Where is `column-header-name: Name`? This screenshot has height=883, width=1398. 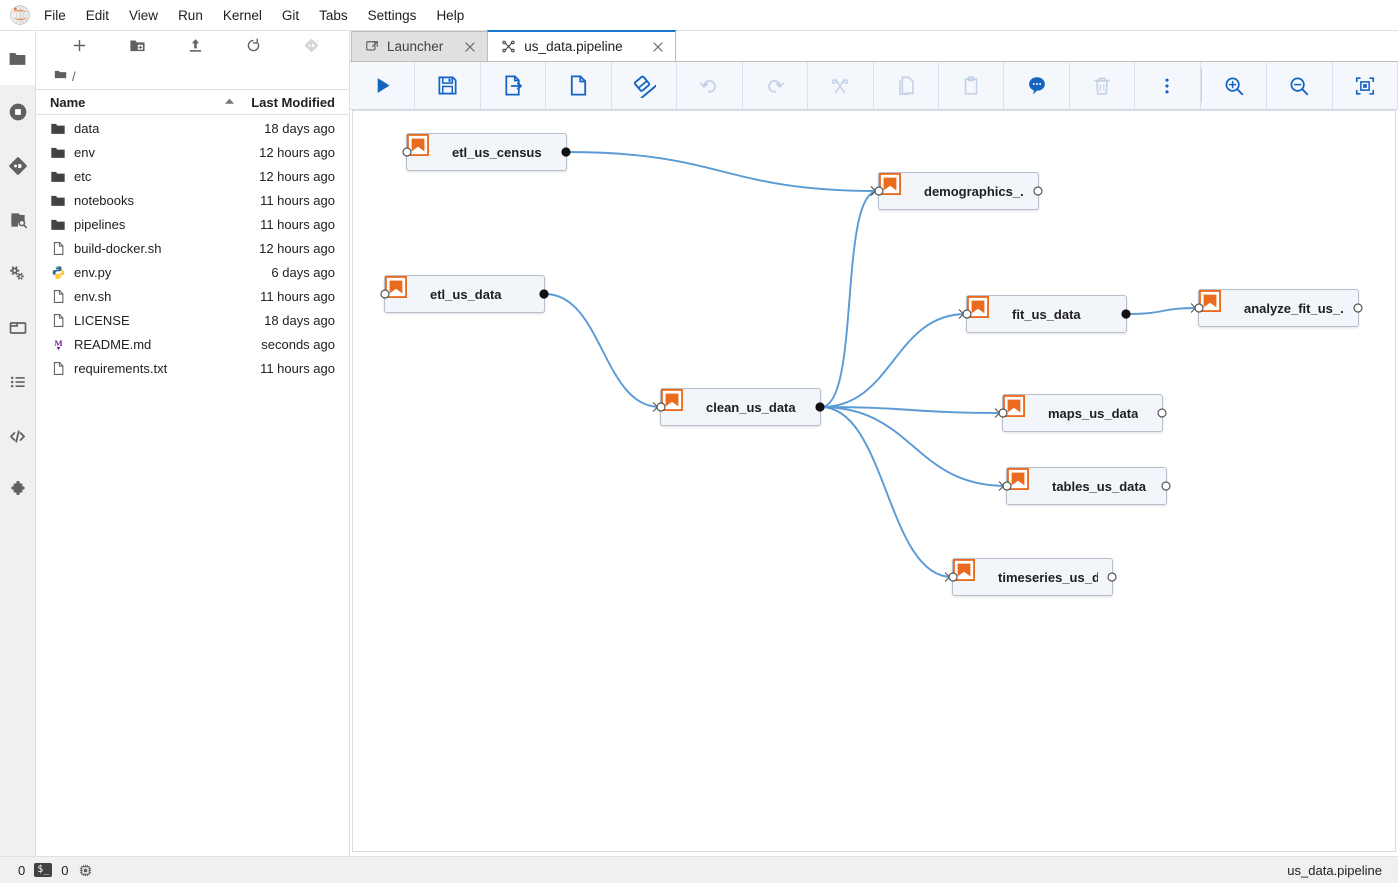 column-header-name: Name is located at coordinates (140, 102).